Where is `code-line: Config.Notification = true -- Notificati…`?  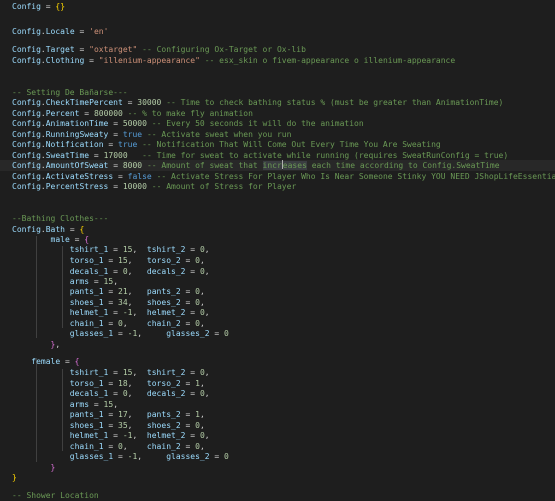 code-line: Config.Notification = true -- Notificati… is located at coordinates (277, 144).